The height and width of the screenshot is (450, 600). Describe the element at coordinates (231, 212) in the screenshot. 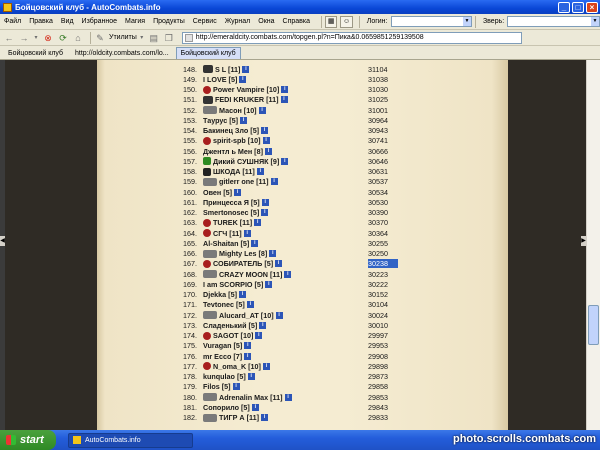

I see `player-nick: Smertonosec [5]` at that location.